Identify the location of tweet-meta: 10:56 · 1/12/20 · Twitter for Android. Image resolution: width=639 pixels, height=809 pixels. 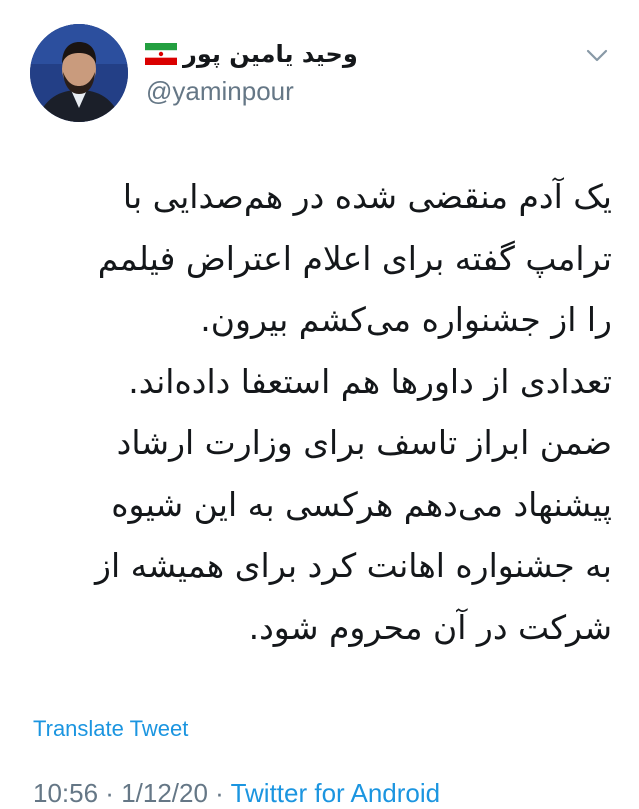
(236, 793).